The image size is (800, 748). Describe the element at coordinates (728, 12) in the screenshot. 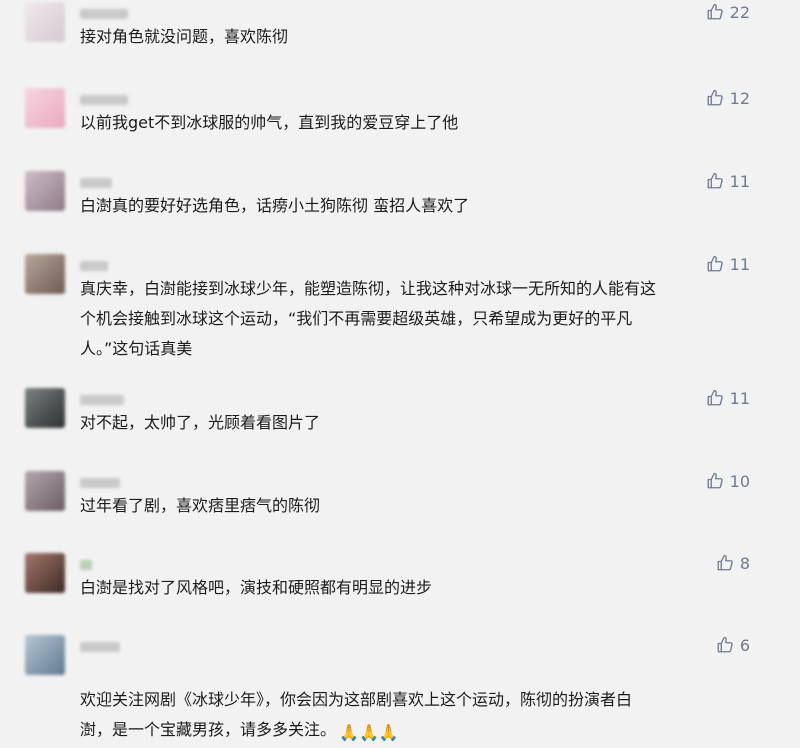

I see `like-button: 22` at that location.